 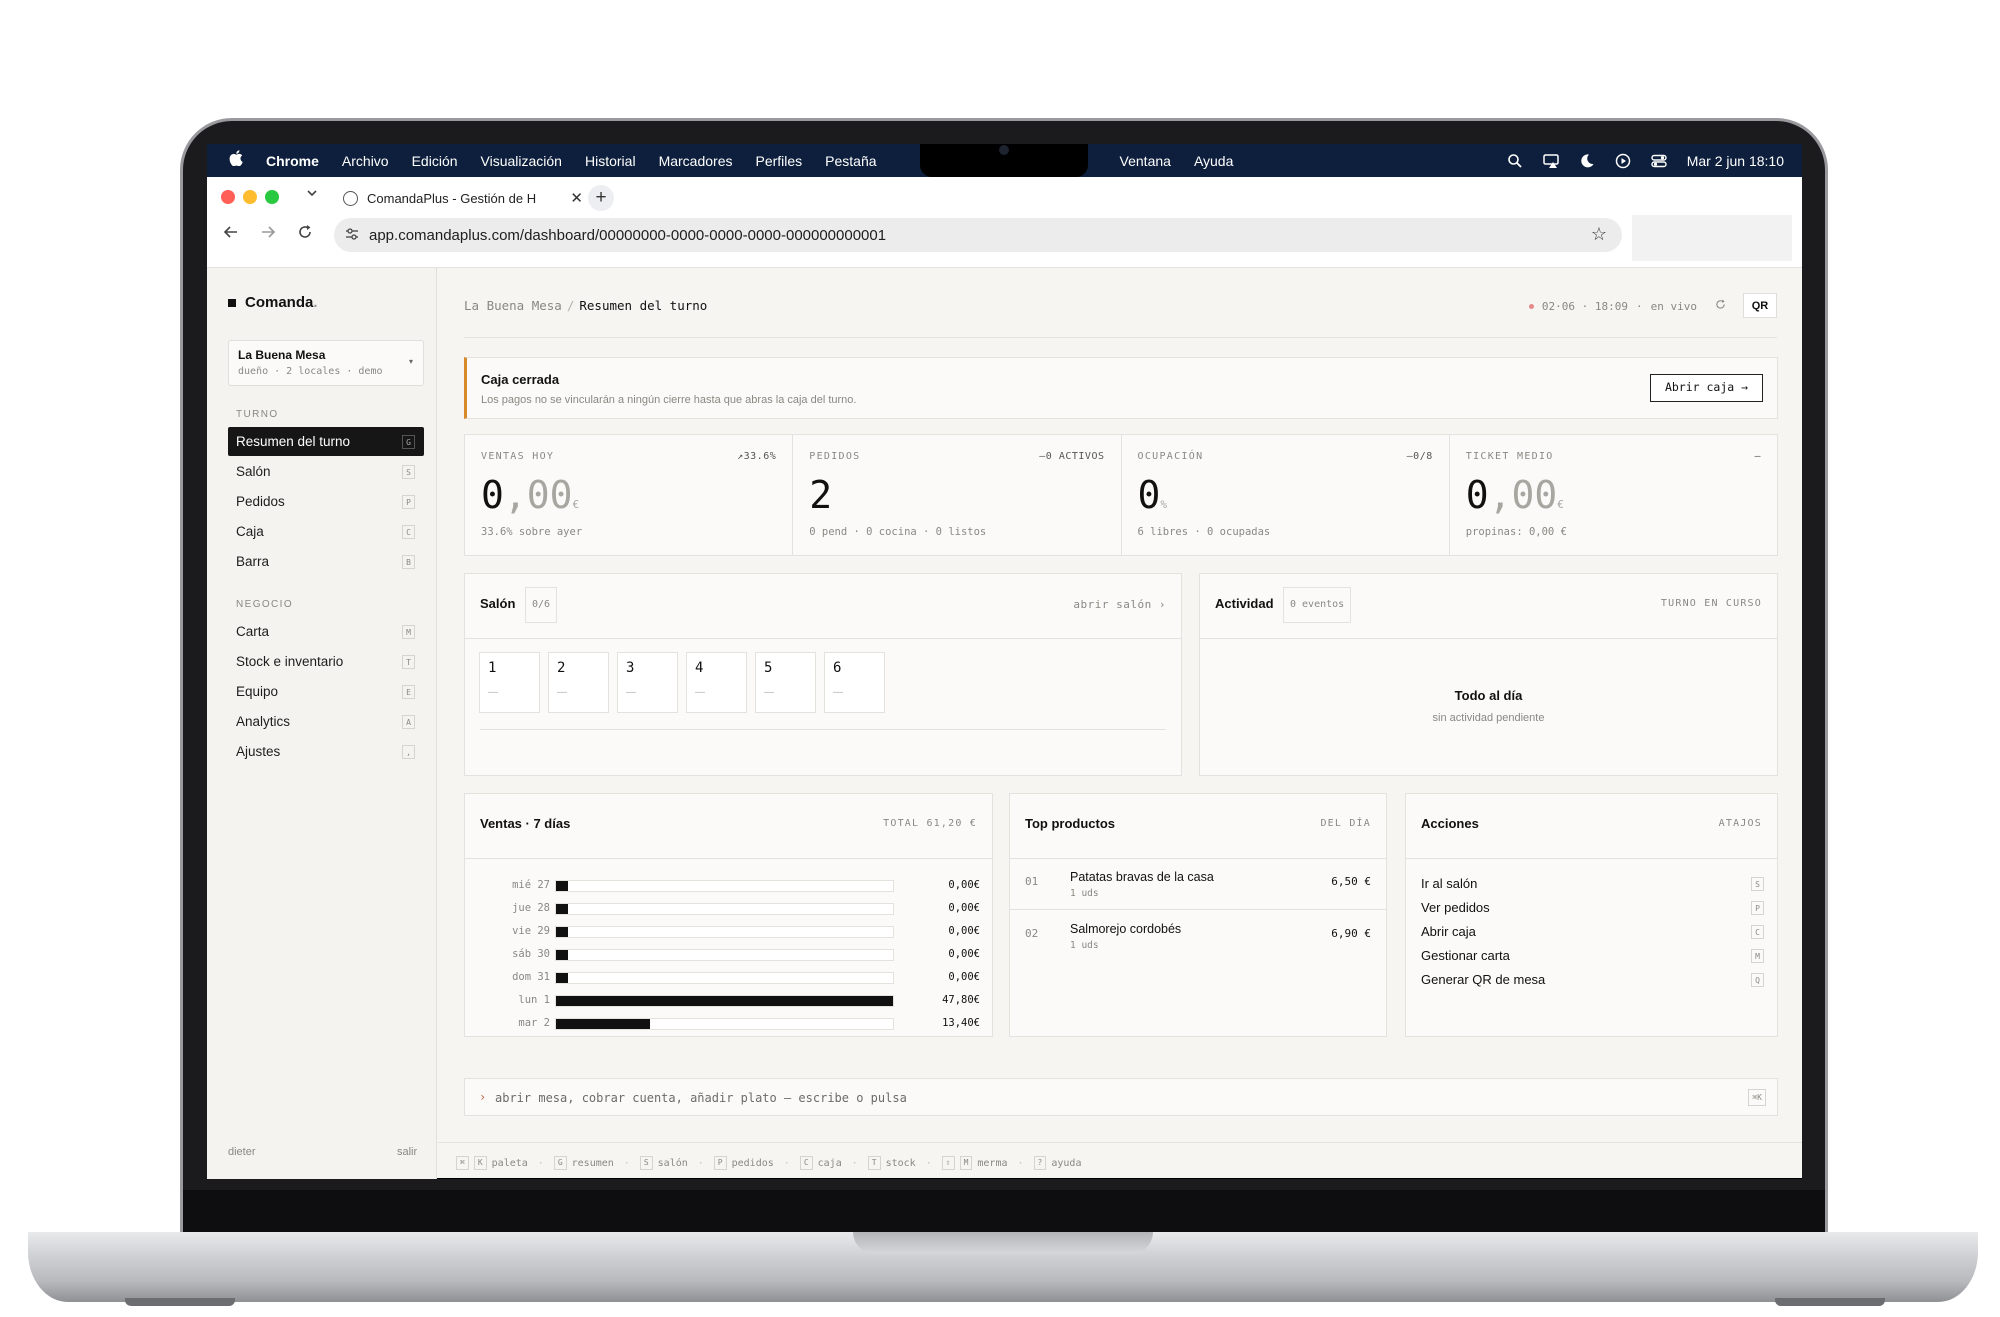 I want to click on footer-shortcut-label: stock, so click(x=901, y=1163).